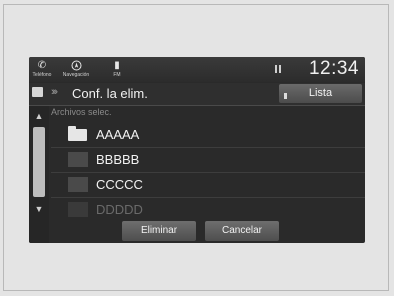 Image resolution: width=394 pixels, height=296 pixels. What do you see at coordinates (197, 69) in the screenshot?
I see `status-bar: ✆ Teléfono Navegación ▮ FM 12:34` at bounding box center [197, 69].